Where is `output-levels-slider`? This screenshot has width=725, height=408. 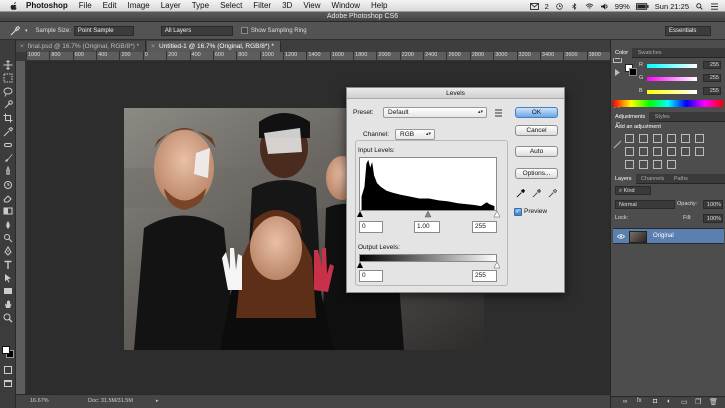 output-levels-slider is located at coordinates (428, 265).